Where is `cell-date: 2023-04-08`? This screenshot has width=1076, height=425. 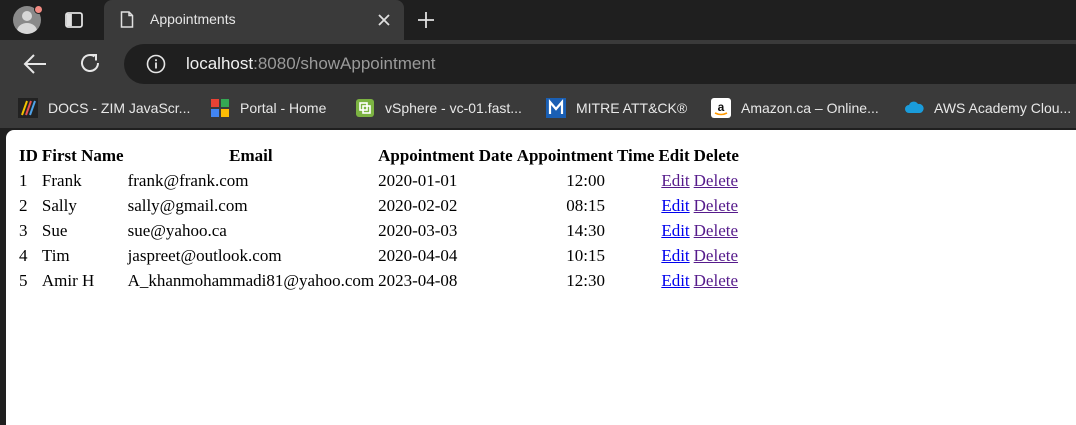
cell-date: 2023-04-08 is located at coordinates (418, 280).